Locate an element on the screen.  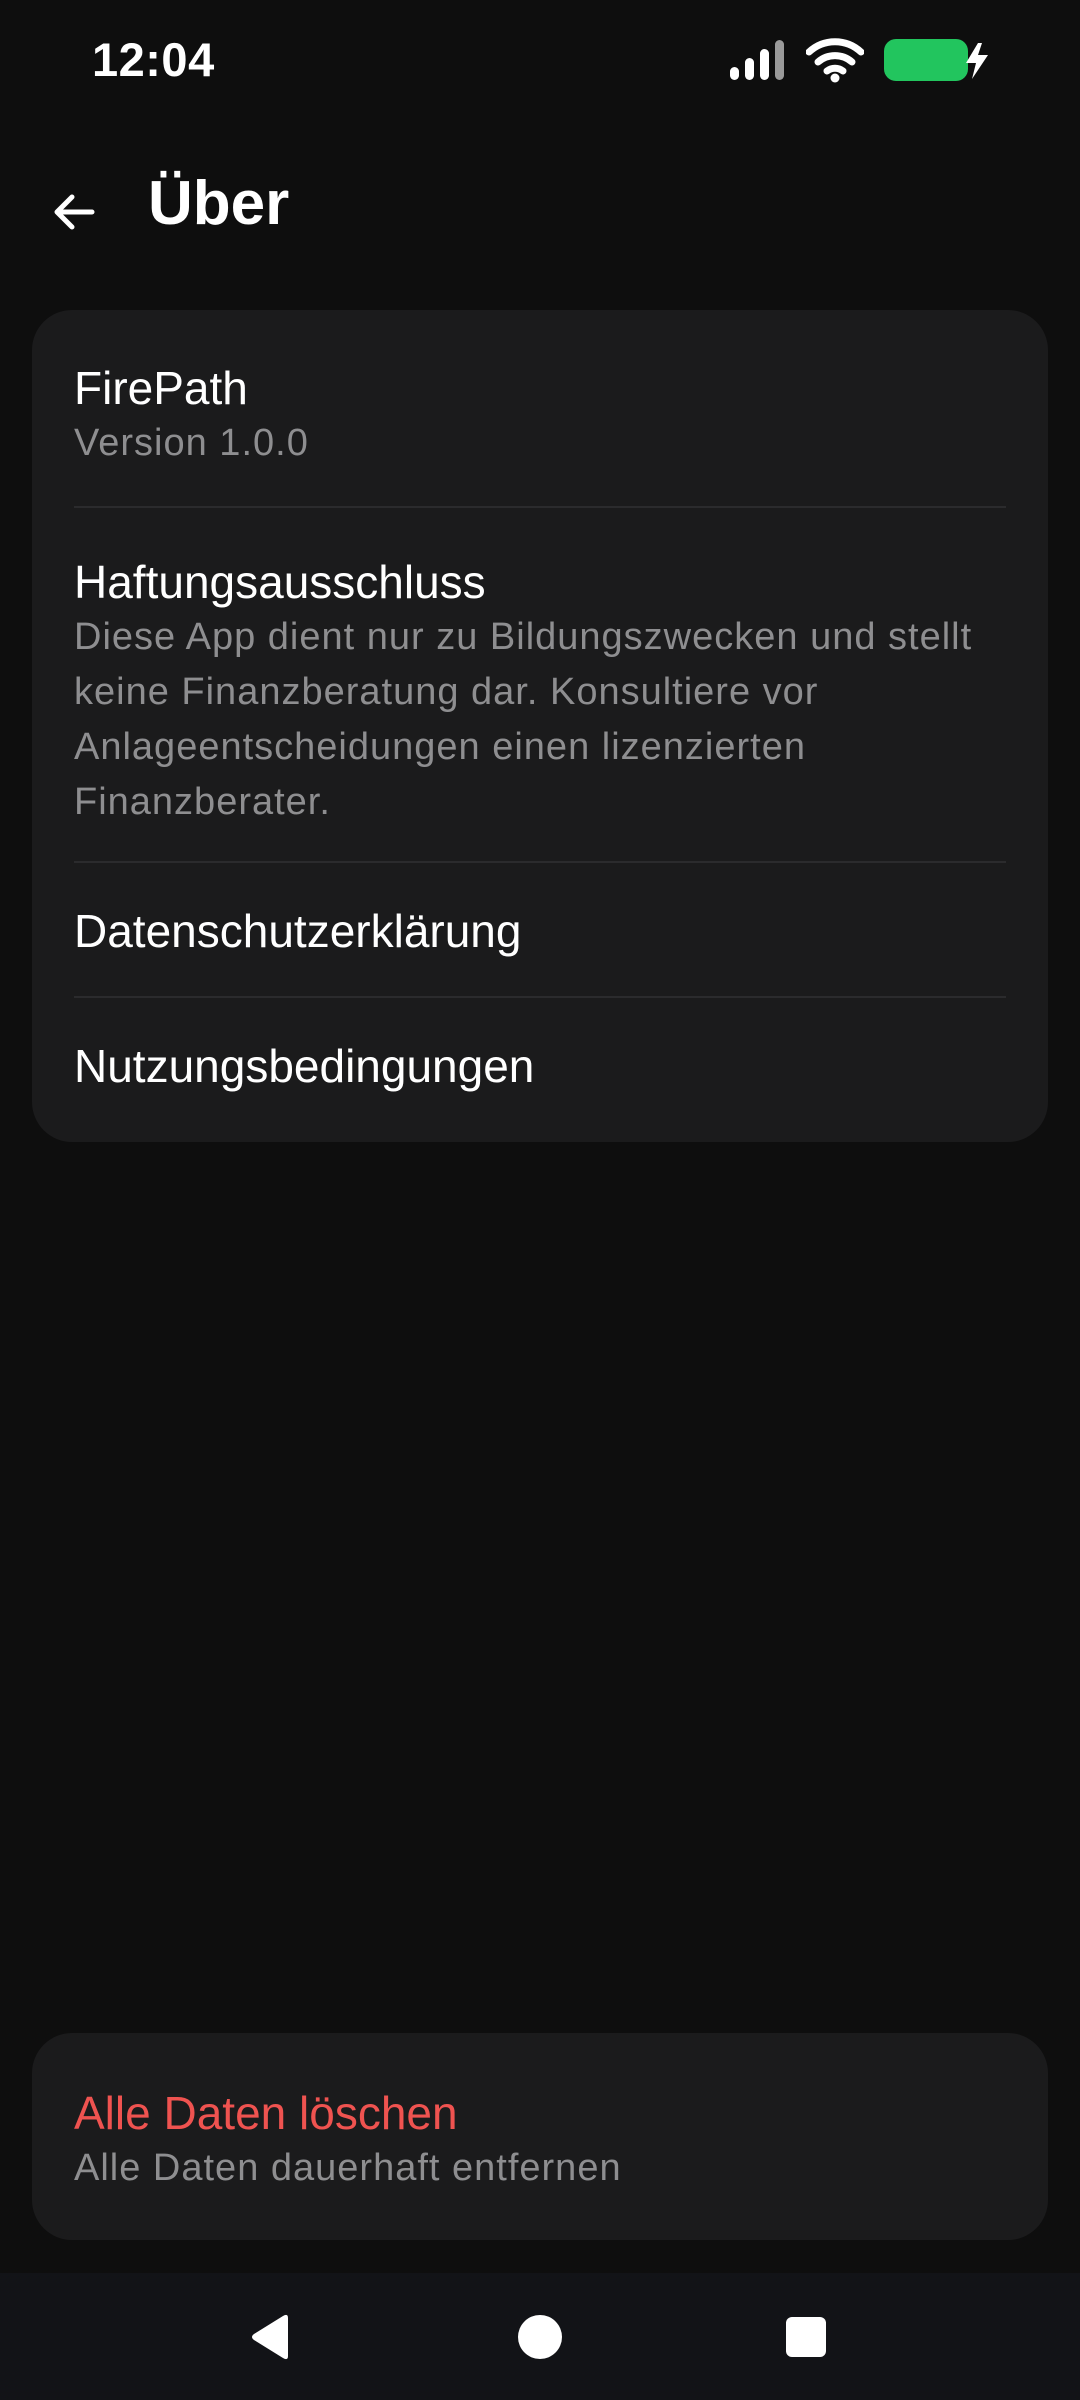
page-title: Über is located at coordinates (219, 203).